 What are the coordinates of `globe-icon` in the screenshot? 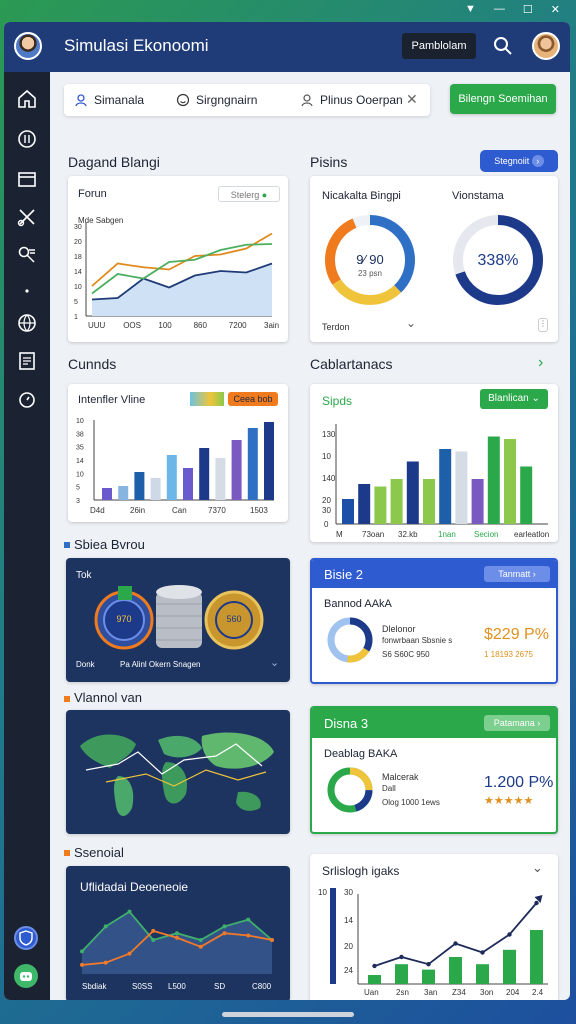 It's located at (27, 323).